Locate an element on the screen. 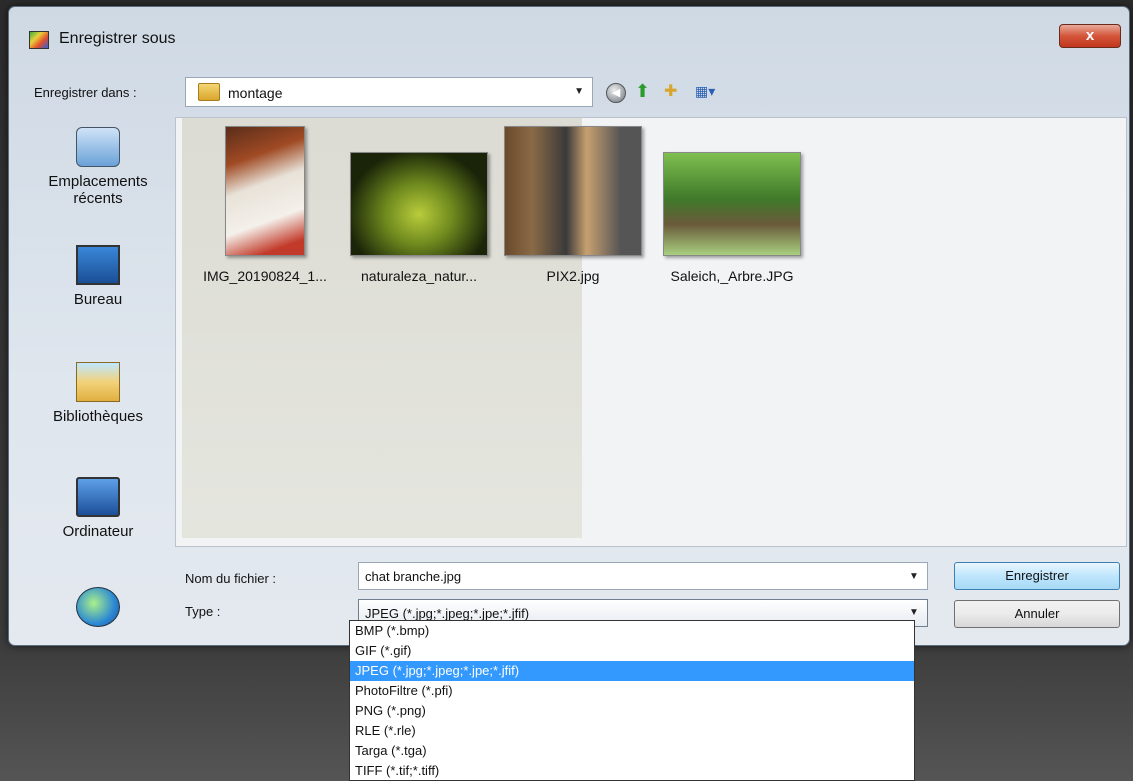  file-item: Saleich,_Arbre.JPG is located at coordinates (732, 205).